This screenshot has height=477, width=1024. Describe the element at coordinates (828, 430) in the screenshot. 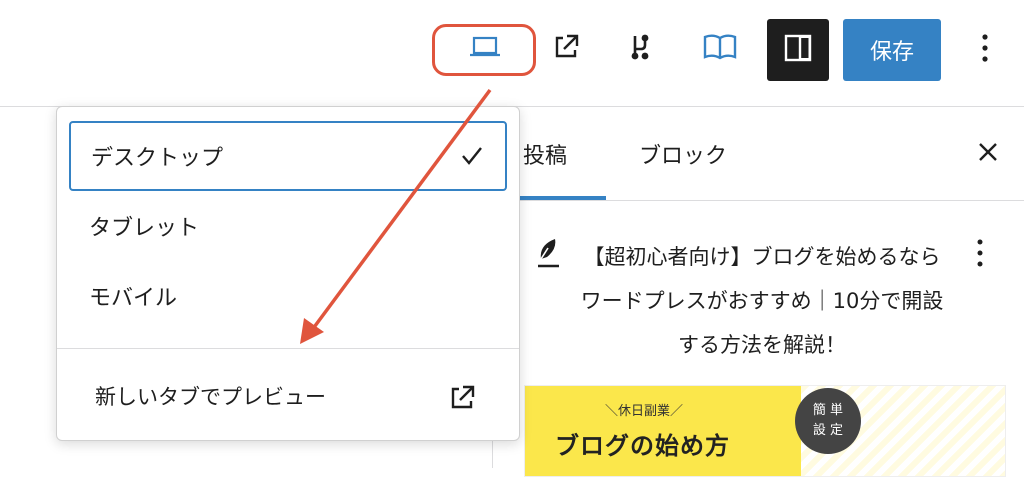

I see `badge-line-2: 設 定` at that location.